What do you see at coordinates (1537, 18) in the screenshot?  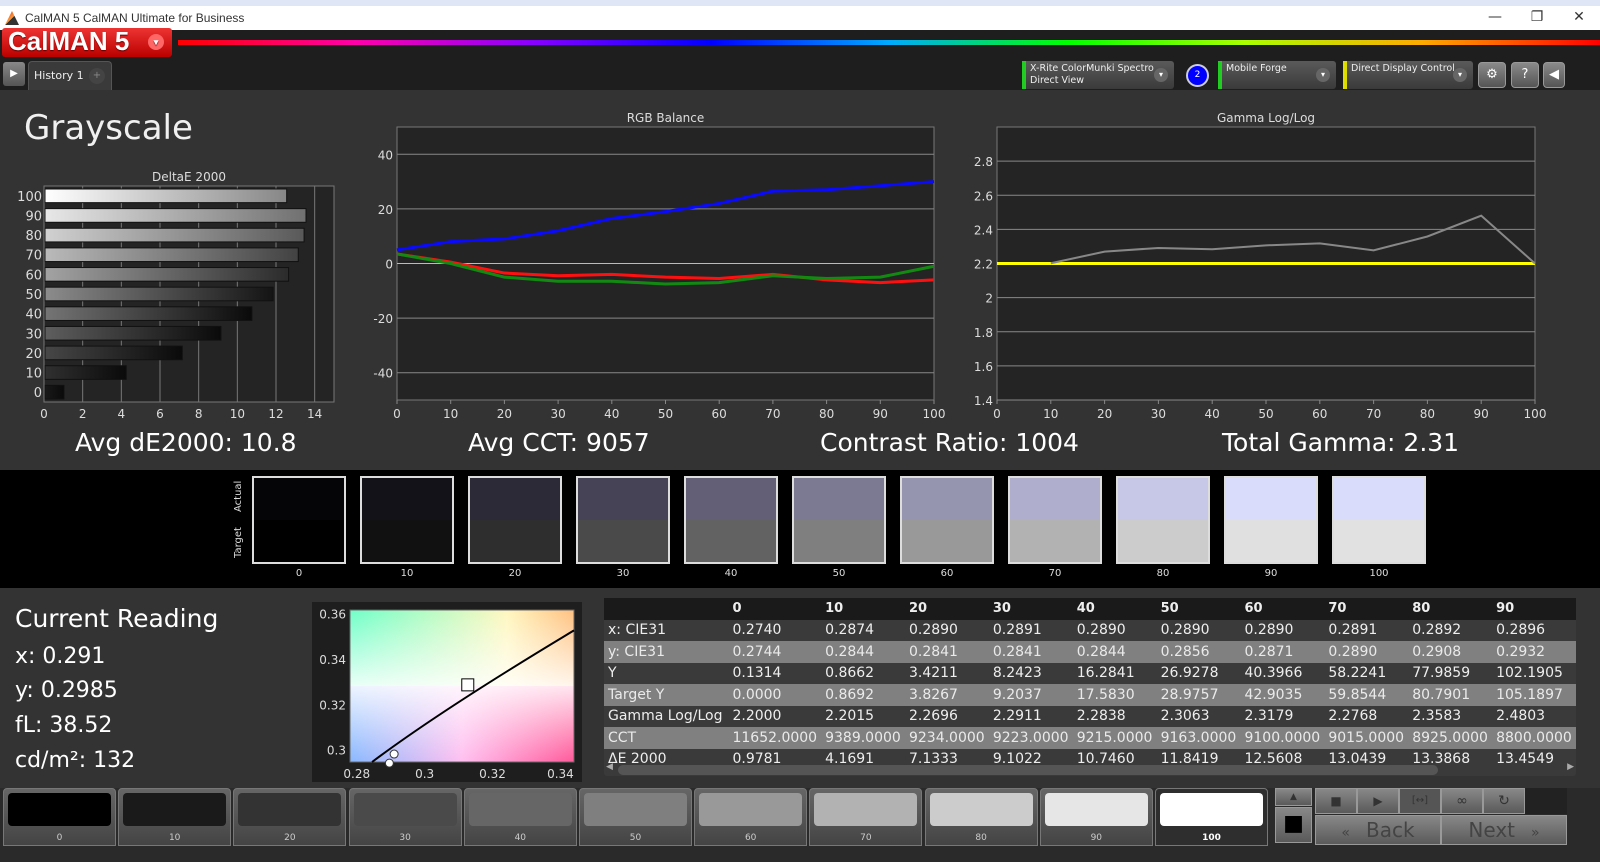 I see `restore-button: ❐` at bounding box center [1537, 18].